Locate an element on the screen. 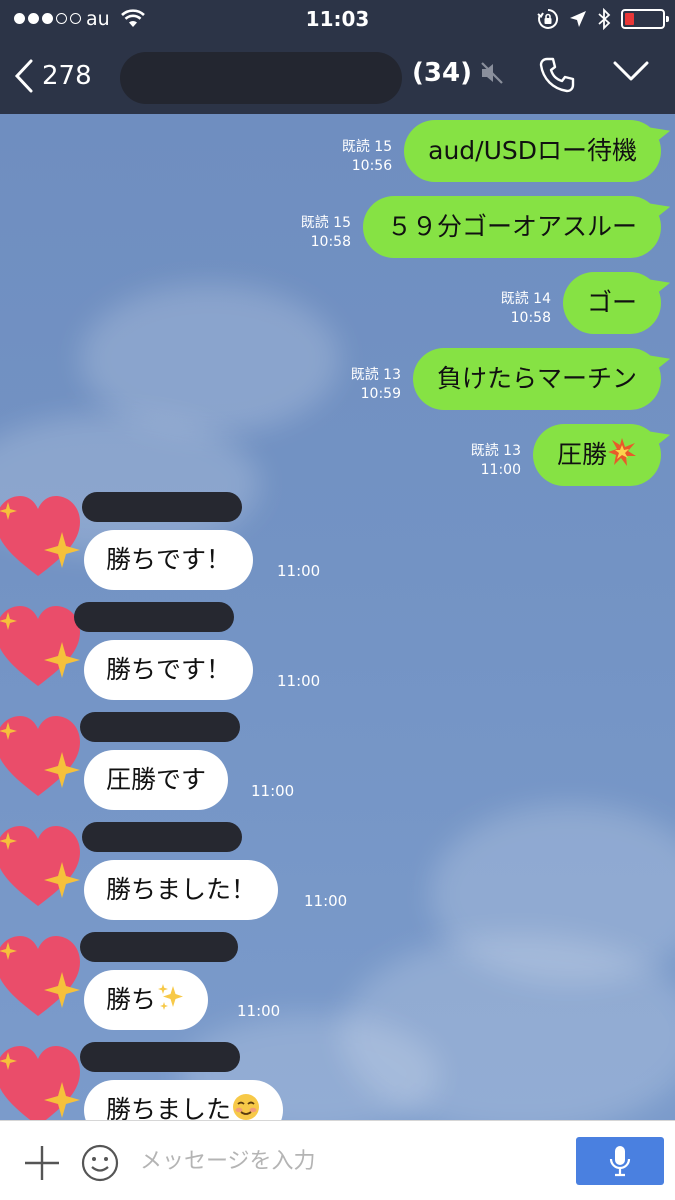 The height and width of the screenshot is (1200, 675). background-cloud is located at coordinates (210, 359).